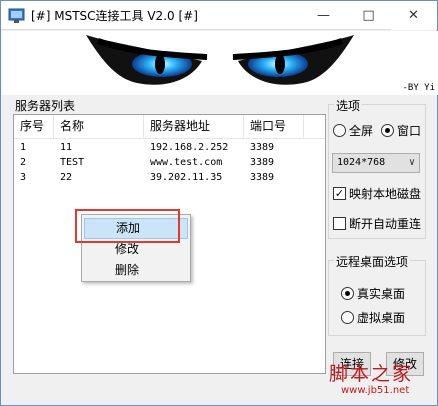 The width and height of the screenshot is (438, 406). Describe the element at coordinates (361, 131) in the screenshot. I see `fullscreen-label: 全屏` at that location.